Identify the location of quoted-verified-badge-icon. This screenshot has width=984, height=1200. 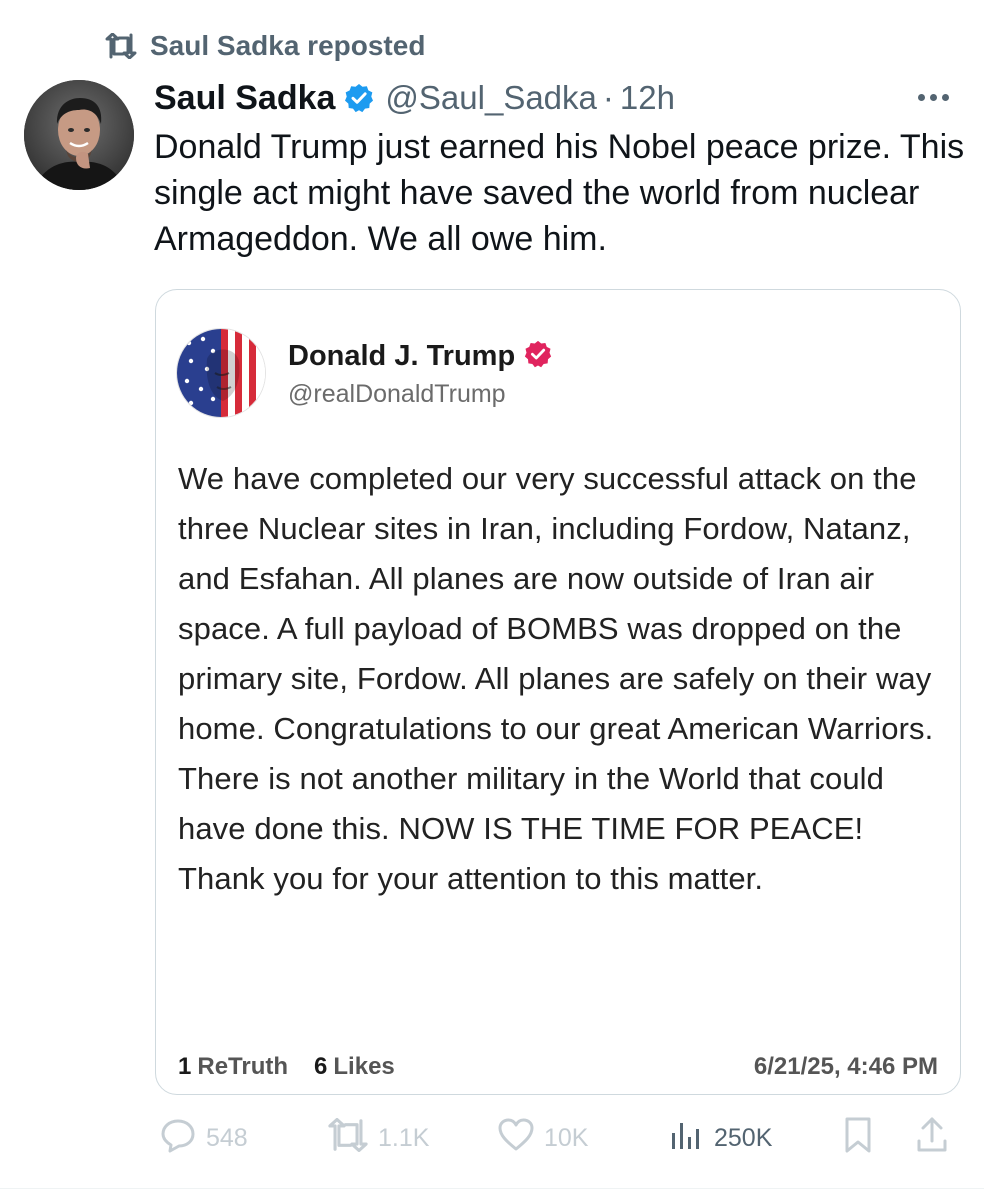
(538, 356).